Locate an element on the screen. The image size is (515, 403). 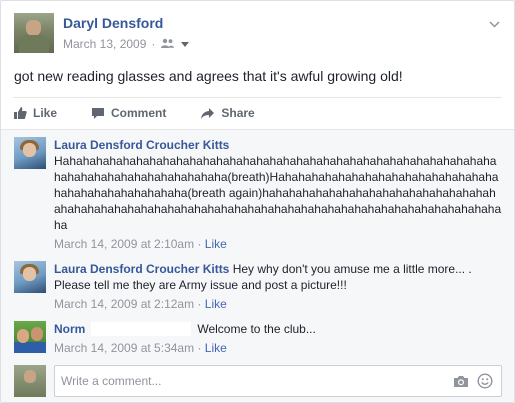
comment-label: Comment is located at coordinates (139, 113).